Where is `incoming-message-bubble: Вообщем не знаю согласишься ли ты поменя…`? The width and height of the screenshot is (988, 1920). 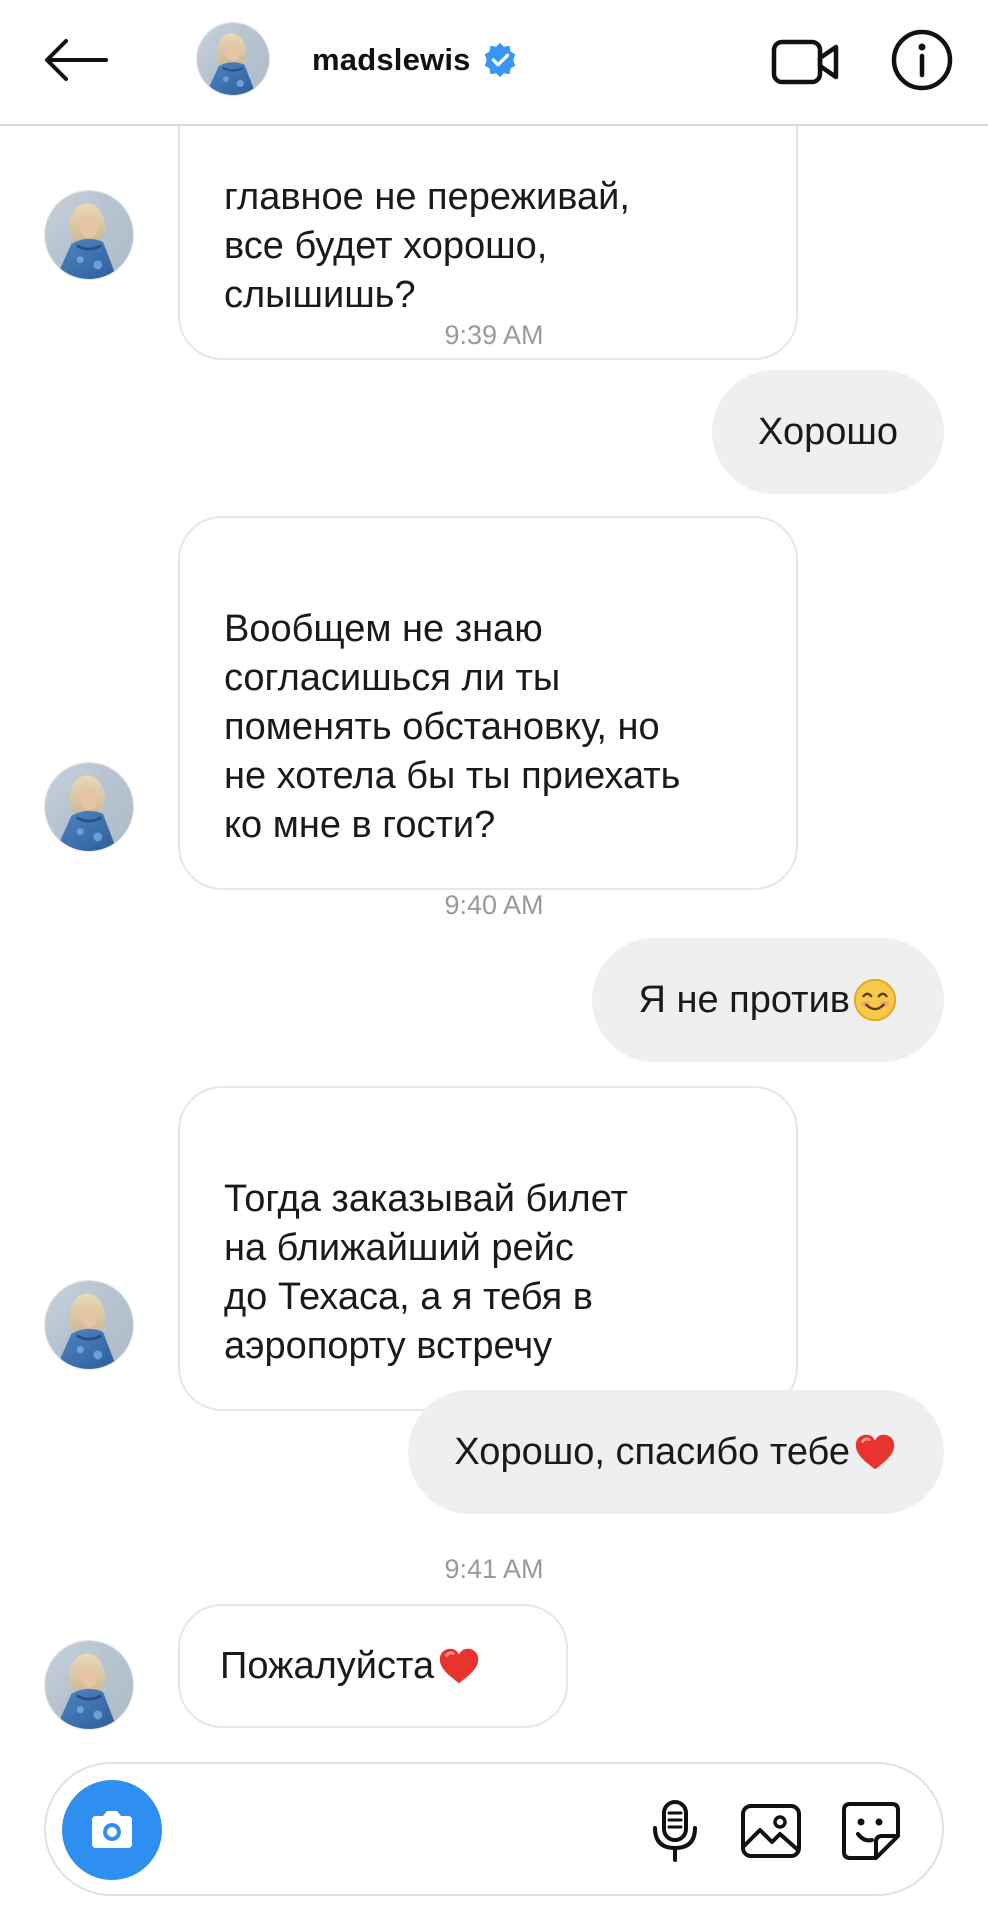 incoming-message-bubble: Вообщем не знаю согласишься ли ты поменя… is located at coordinates (488, 703).